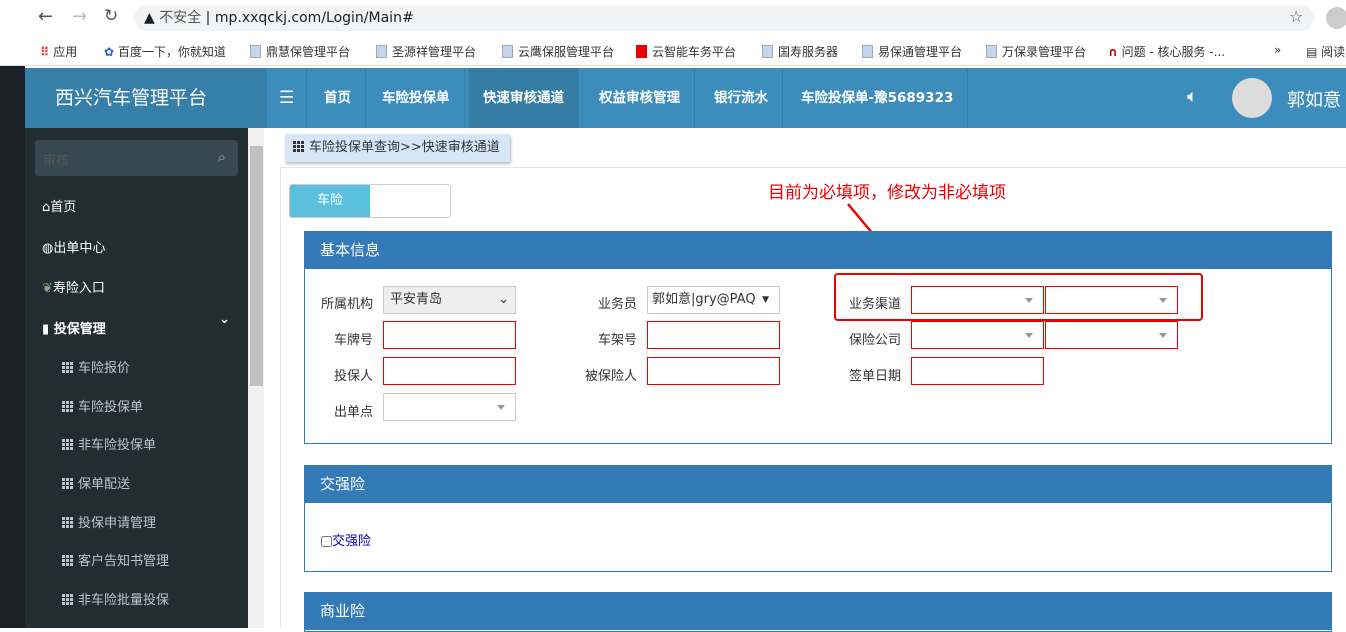 The height and width of the screenshot is (632, 1346). Describe the element at coordinates (136, 158) in the screenshot. I see `sidebar-search-input: 审核 ⌕` at that location.